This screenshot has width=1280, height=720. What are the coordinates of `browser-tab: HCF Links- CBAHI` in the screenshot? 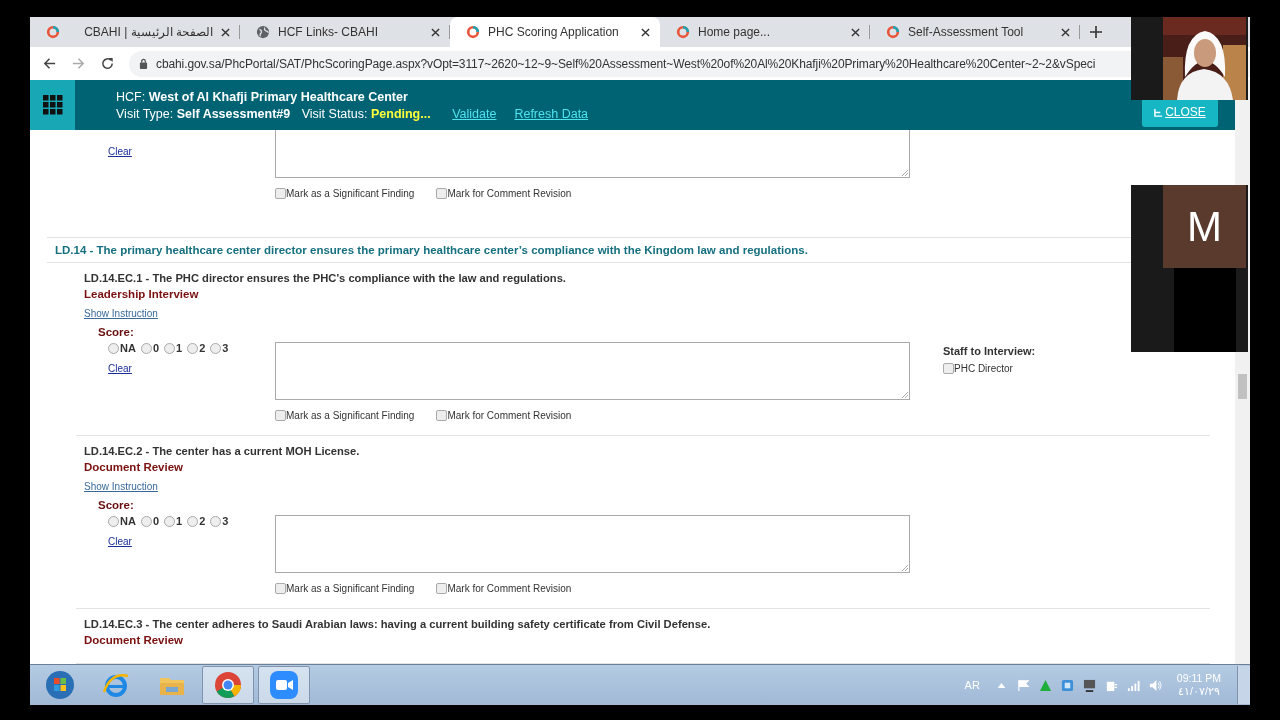 It's located at (345, 32).